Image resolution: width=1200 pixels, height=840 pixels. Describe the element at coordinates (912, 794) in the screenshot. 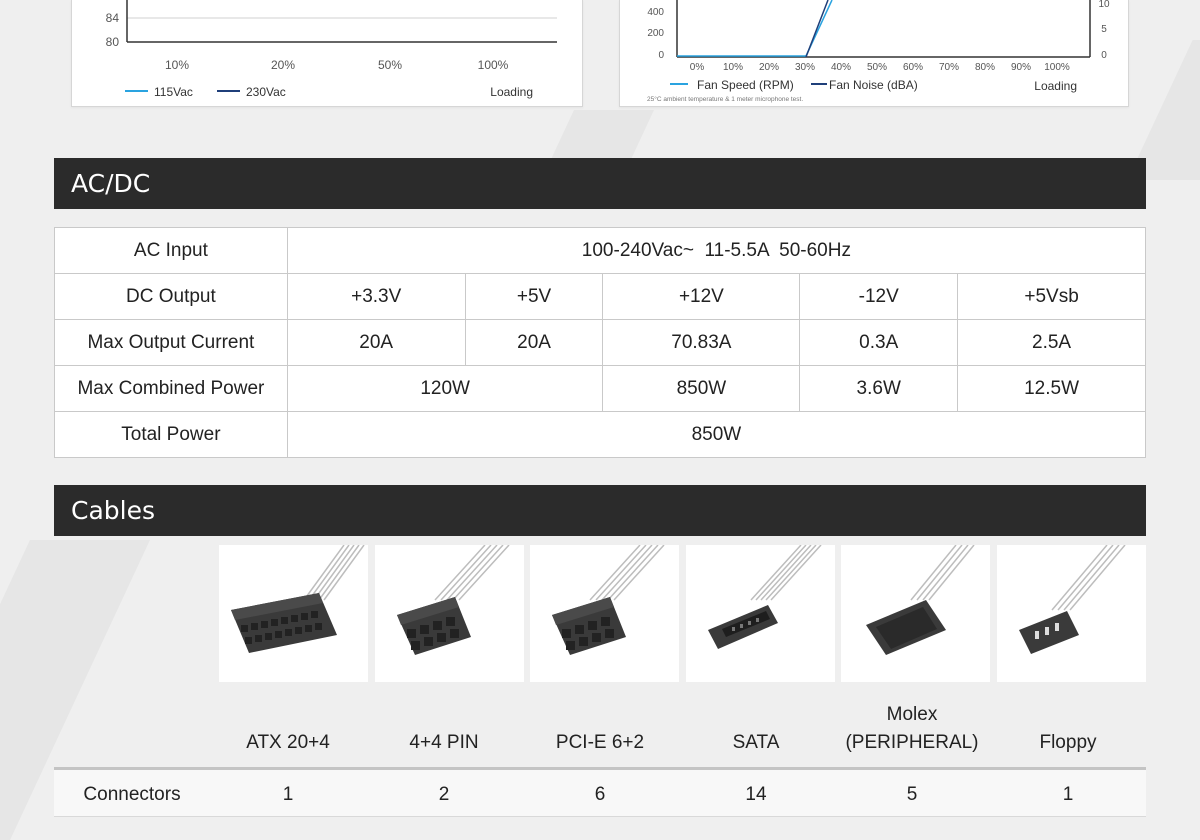

I see `connector-count-molex: 5` at that location.